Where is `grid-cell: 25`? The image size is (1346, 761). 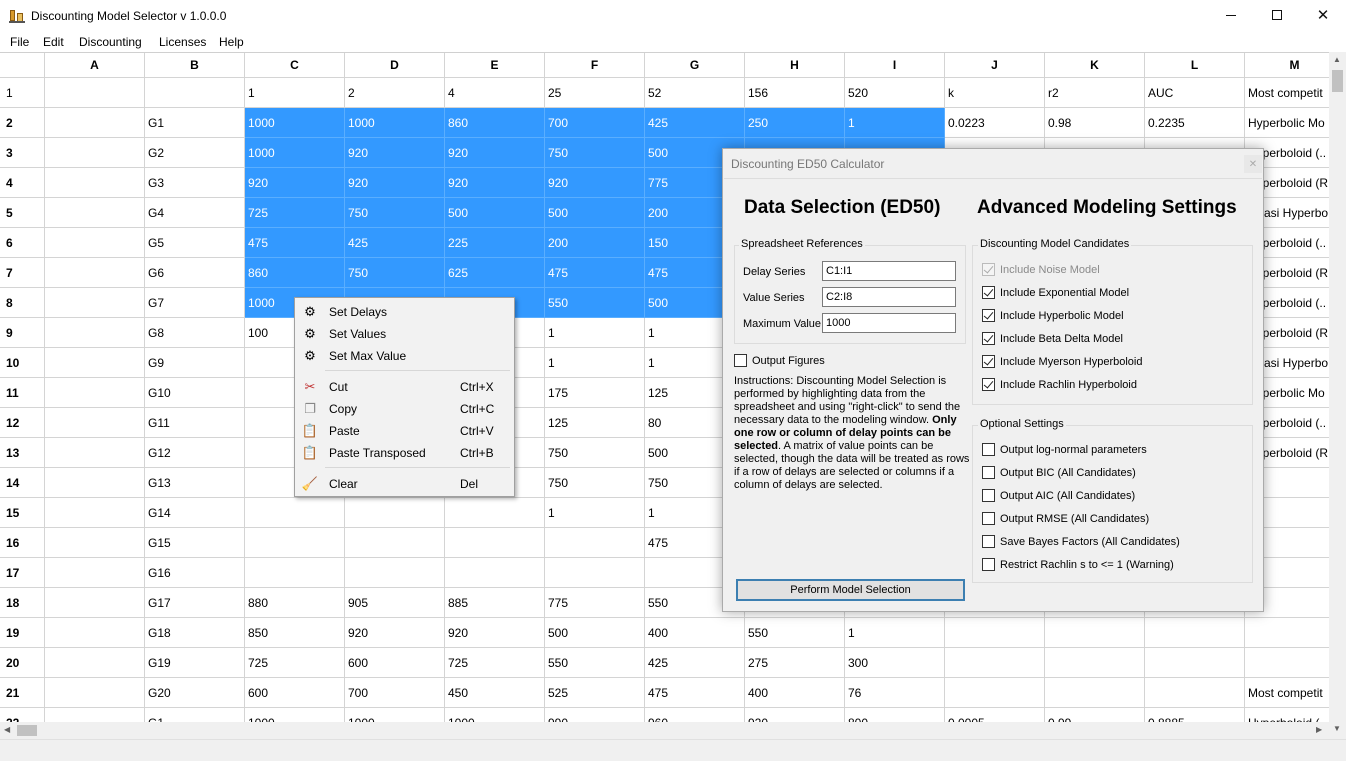
grid-cell: 25 is located at coordinates (595, 93).